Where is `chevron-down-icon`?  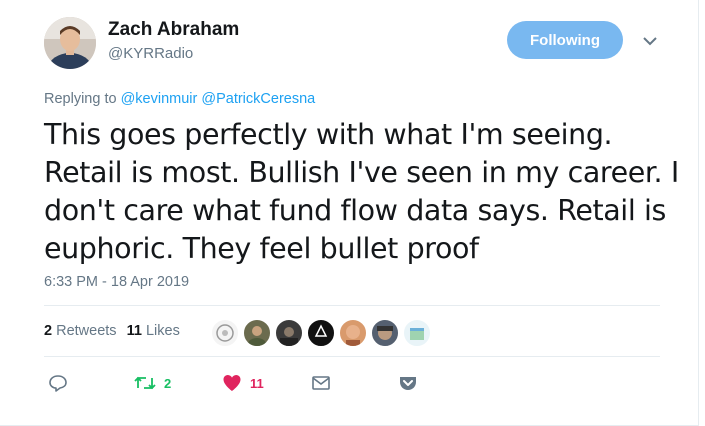
chevron-down-icon is located at coordinates (650, 41).